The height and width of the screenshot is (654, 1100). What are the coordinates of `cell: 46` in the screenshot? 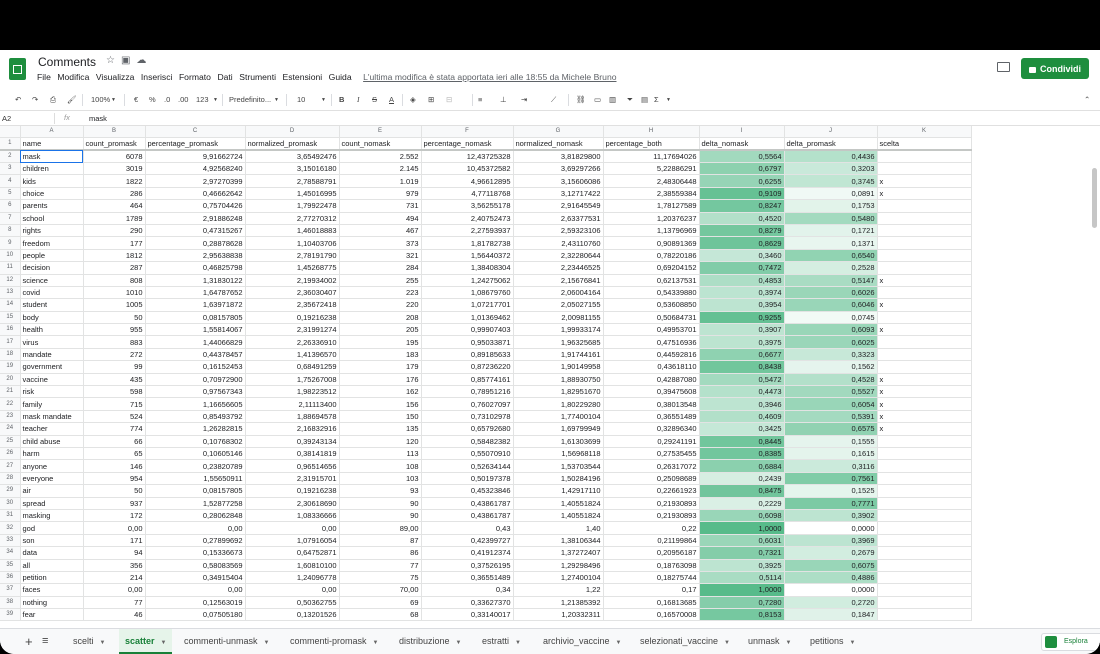 It's located at (114, 615).